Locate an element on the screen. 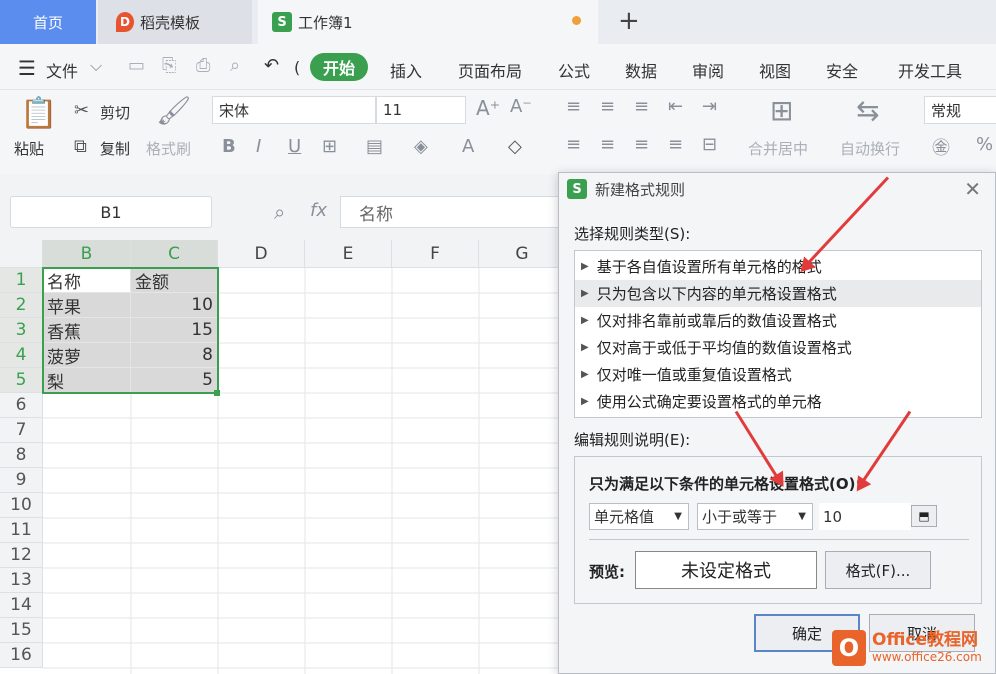 The height and width of the screenshot is (674, 996). bold-icon: B is located at coordinates (229, 146).